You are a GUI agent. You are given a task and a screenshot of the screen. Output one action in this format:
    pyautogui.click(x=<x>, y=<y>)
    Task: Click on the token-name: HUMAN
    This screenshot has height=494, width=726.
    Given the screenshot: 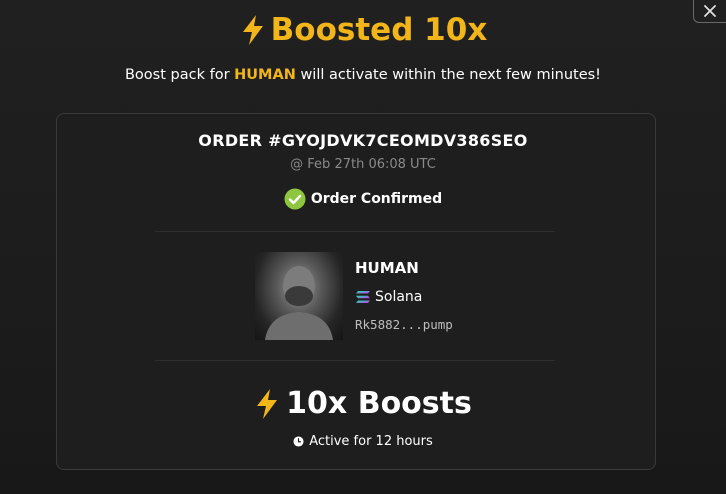 What is the action you would take?
    pyautogui.click(x=387, y=268)
    